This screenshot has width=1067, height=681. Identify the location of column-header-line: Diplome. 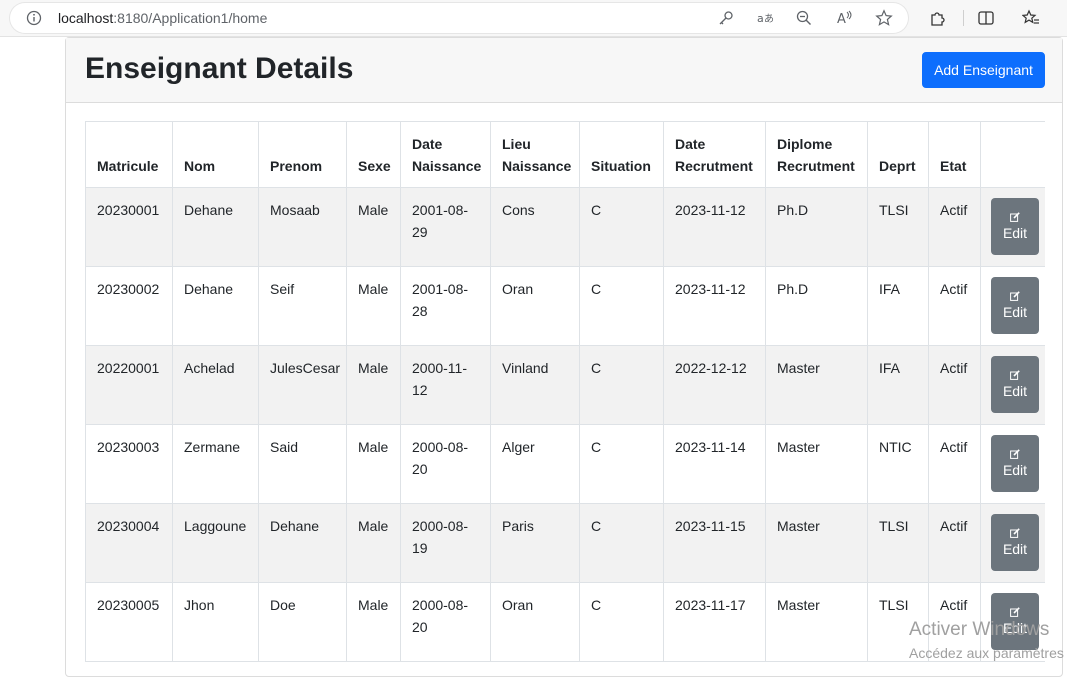
(805, 144).